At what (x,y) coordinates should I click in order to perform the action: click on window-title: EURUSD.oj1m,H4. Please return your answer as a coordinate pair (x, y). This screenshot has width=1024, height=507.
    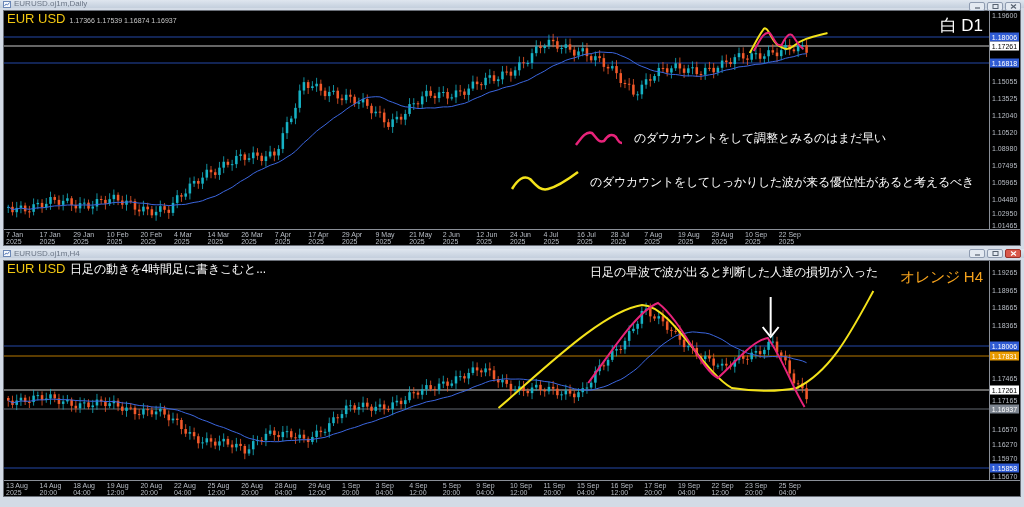
    Looking at the image, I should click on (47, 253).